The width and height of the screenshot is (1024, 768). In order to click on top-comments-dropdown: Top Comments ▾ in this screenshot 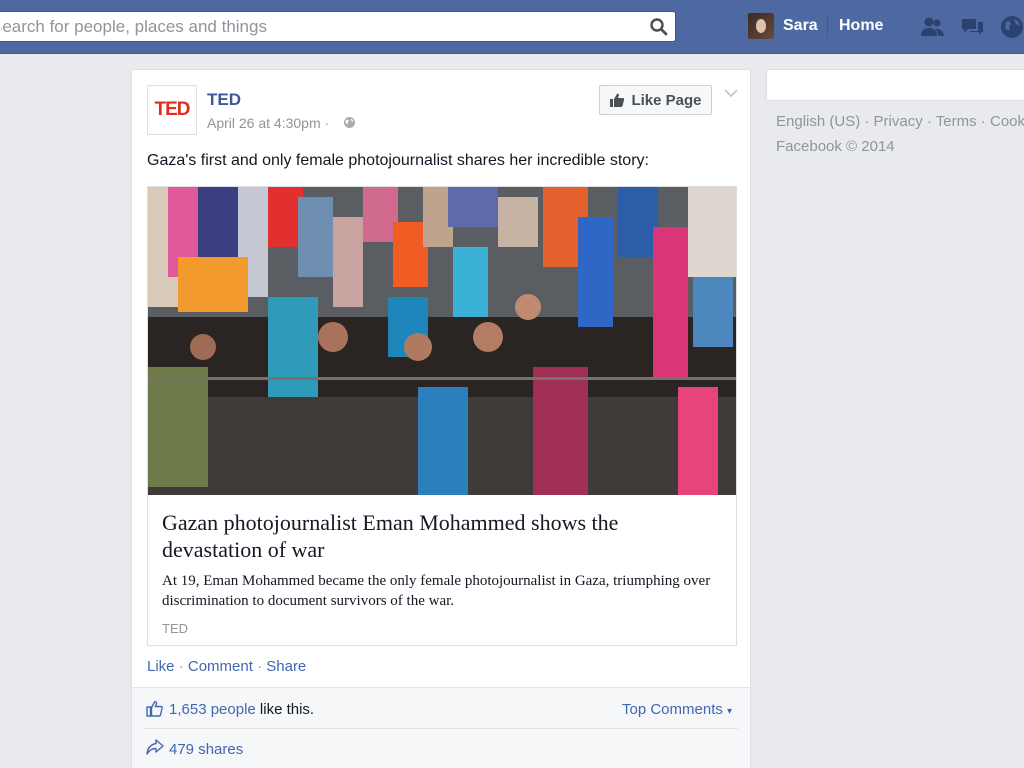, I will do `click(677, 709)`.